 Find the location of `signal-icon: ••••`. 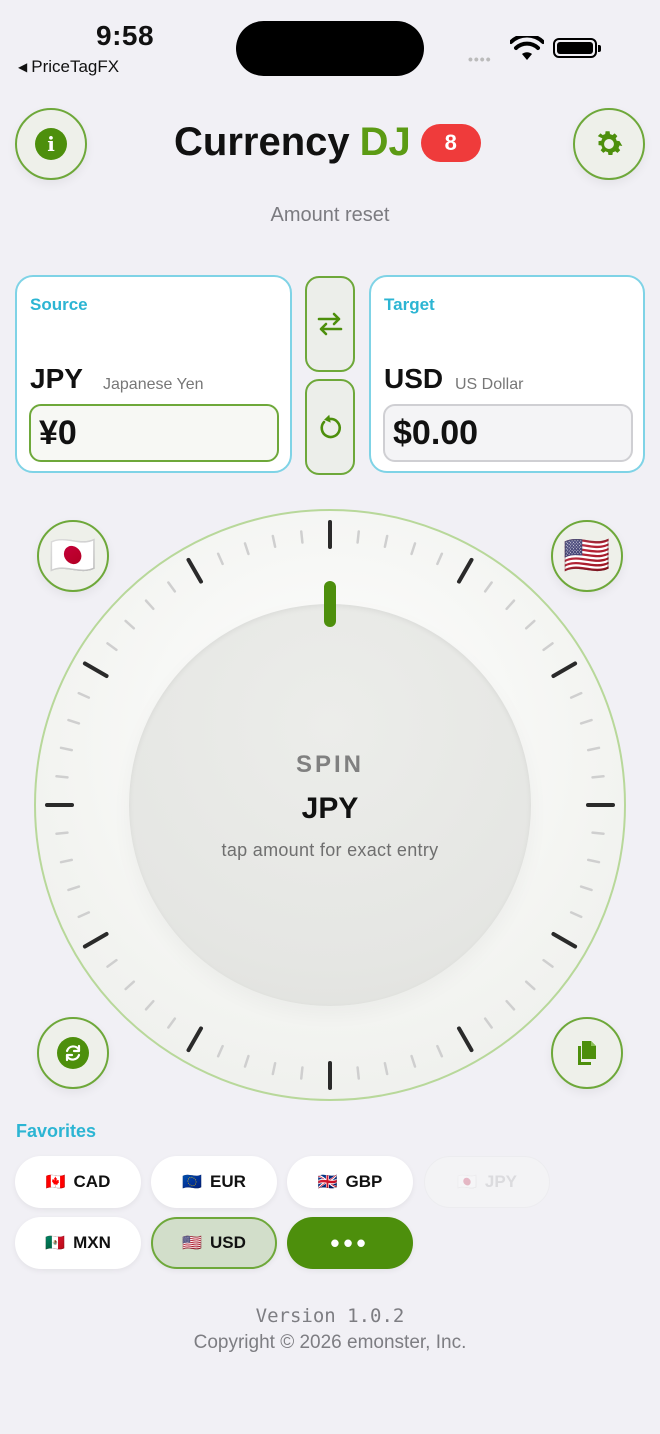

signal-icon: •••• is located at coordinates (480, 59).